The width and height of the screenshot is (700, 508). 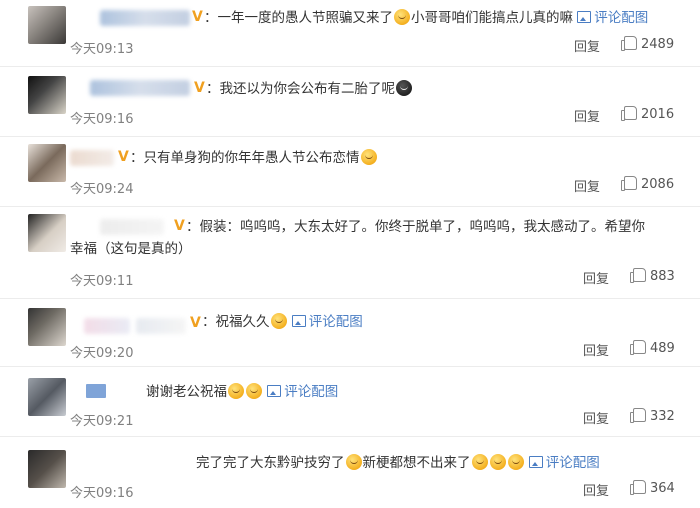 What do you see at coordinates (102, 281) in the screenshot?
I see `comment-time: 今天09:11` at bounding box center [102, 281].